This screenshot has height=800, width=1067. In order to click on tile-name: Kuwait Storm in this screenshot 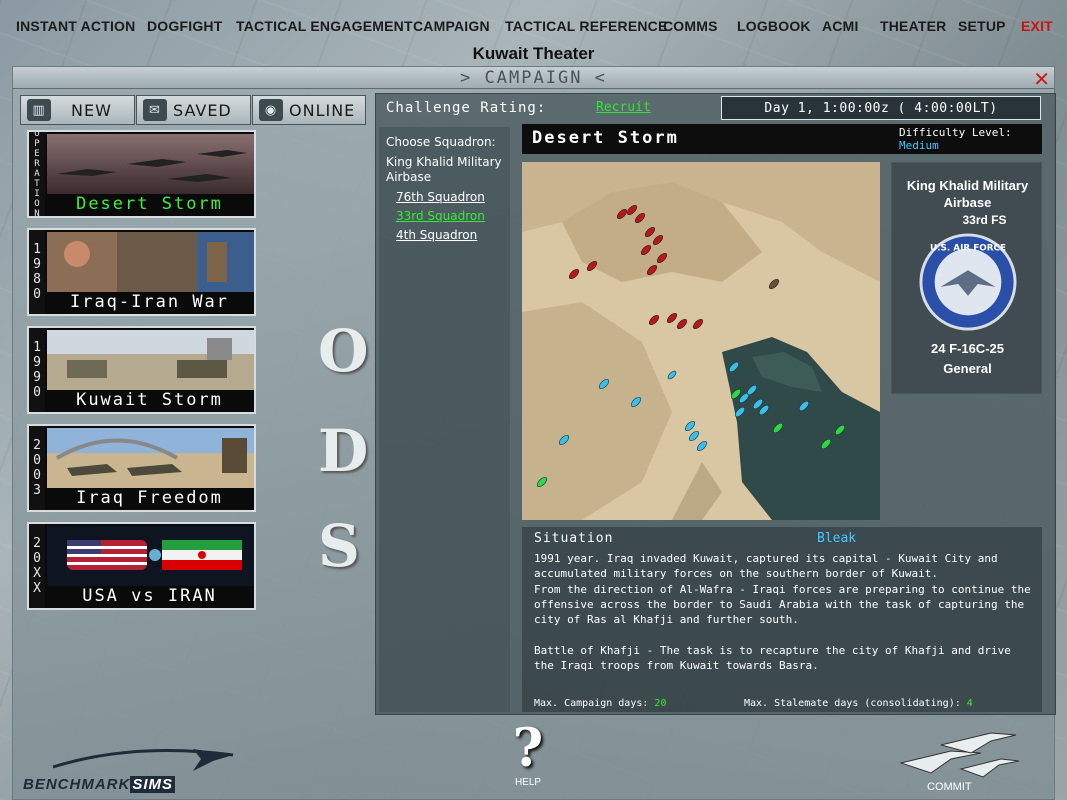, I will do `click(149, 400)`.